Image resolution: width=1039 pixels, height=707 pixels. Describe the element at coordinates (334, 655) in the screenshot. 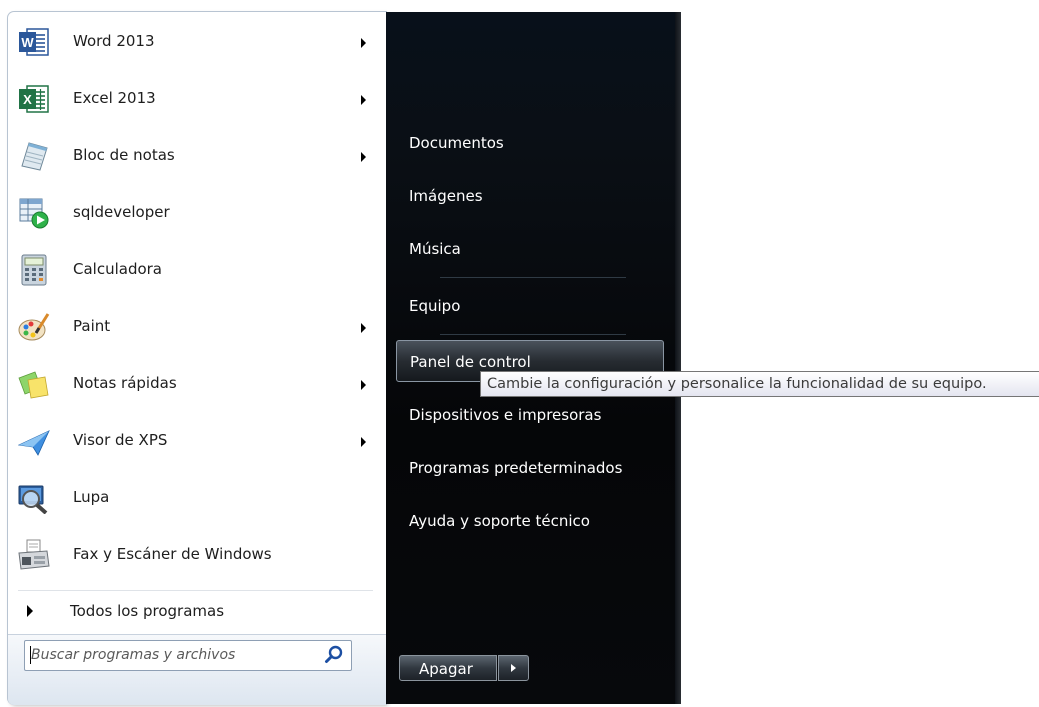

I see `search-icon` at that location.